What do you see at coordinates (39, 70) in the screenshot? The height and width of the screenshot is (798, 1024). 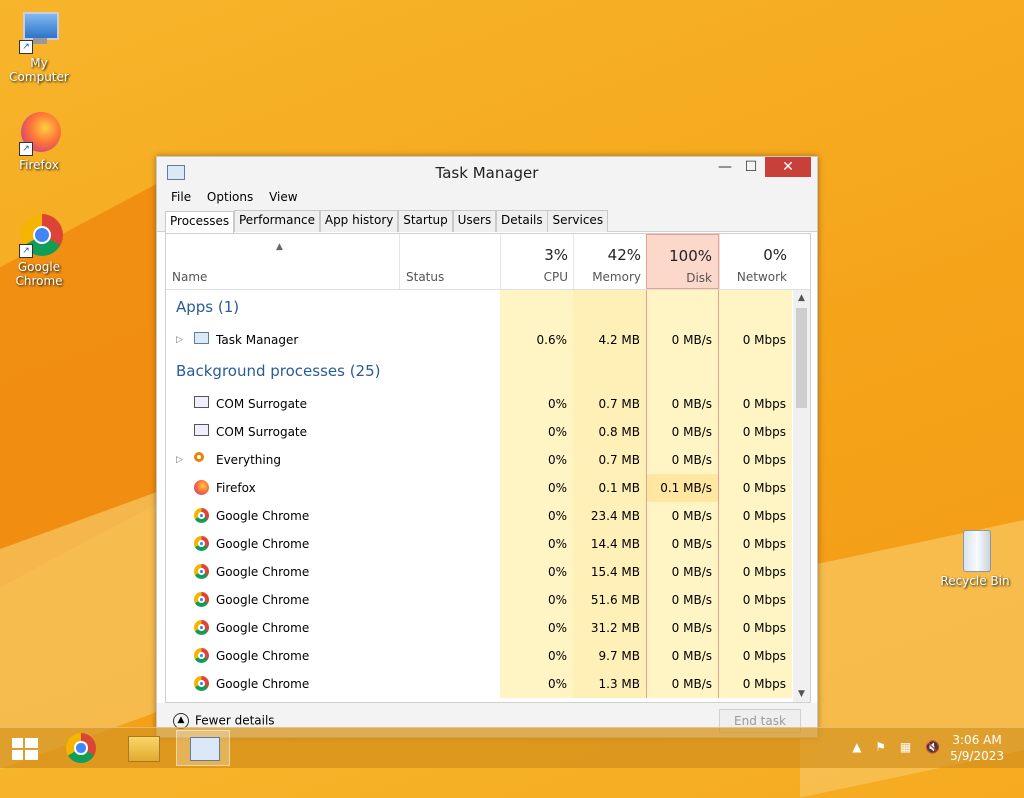 I see `desktop-icon-label: My Computer` at bounding box center [39, 70].